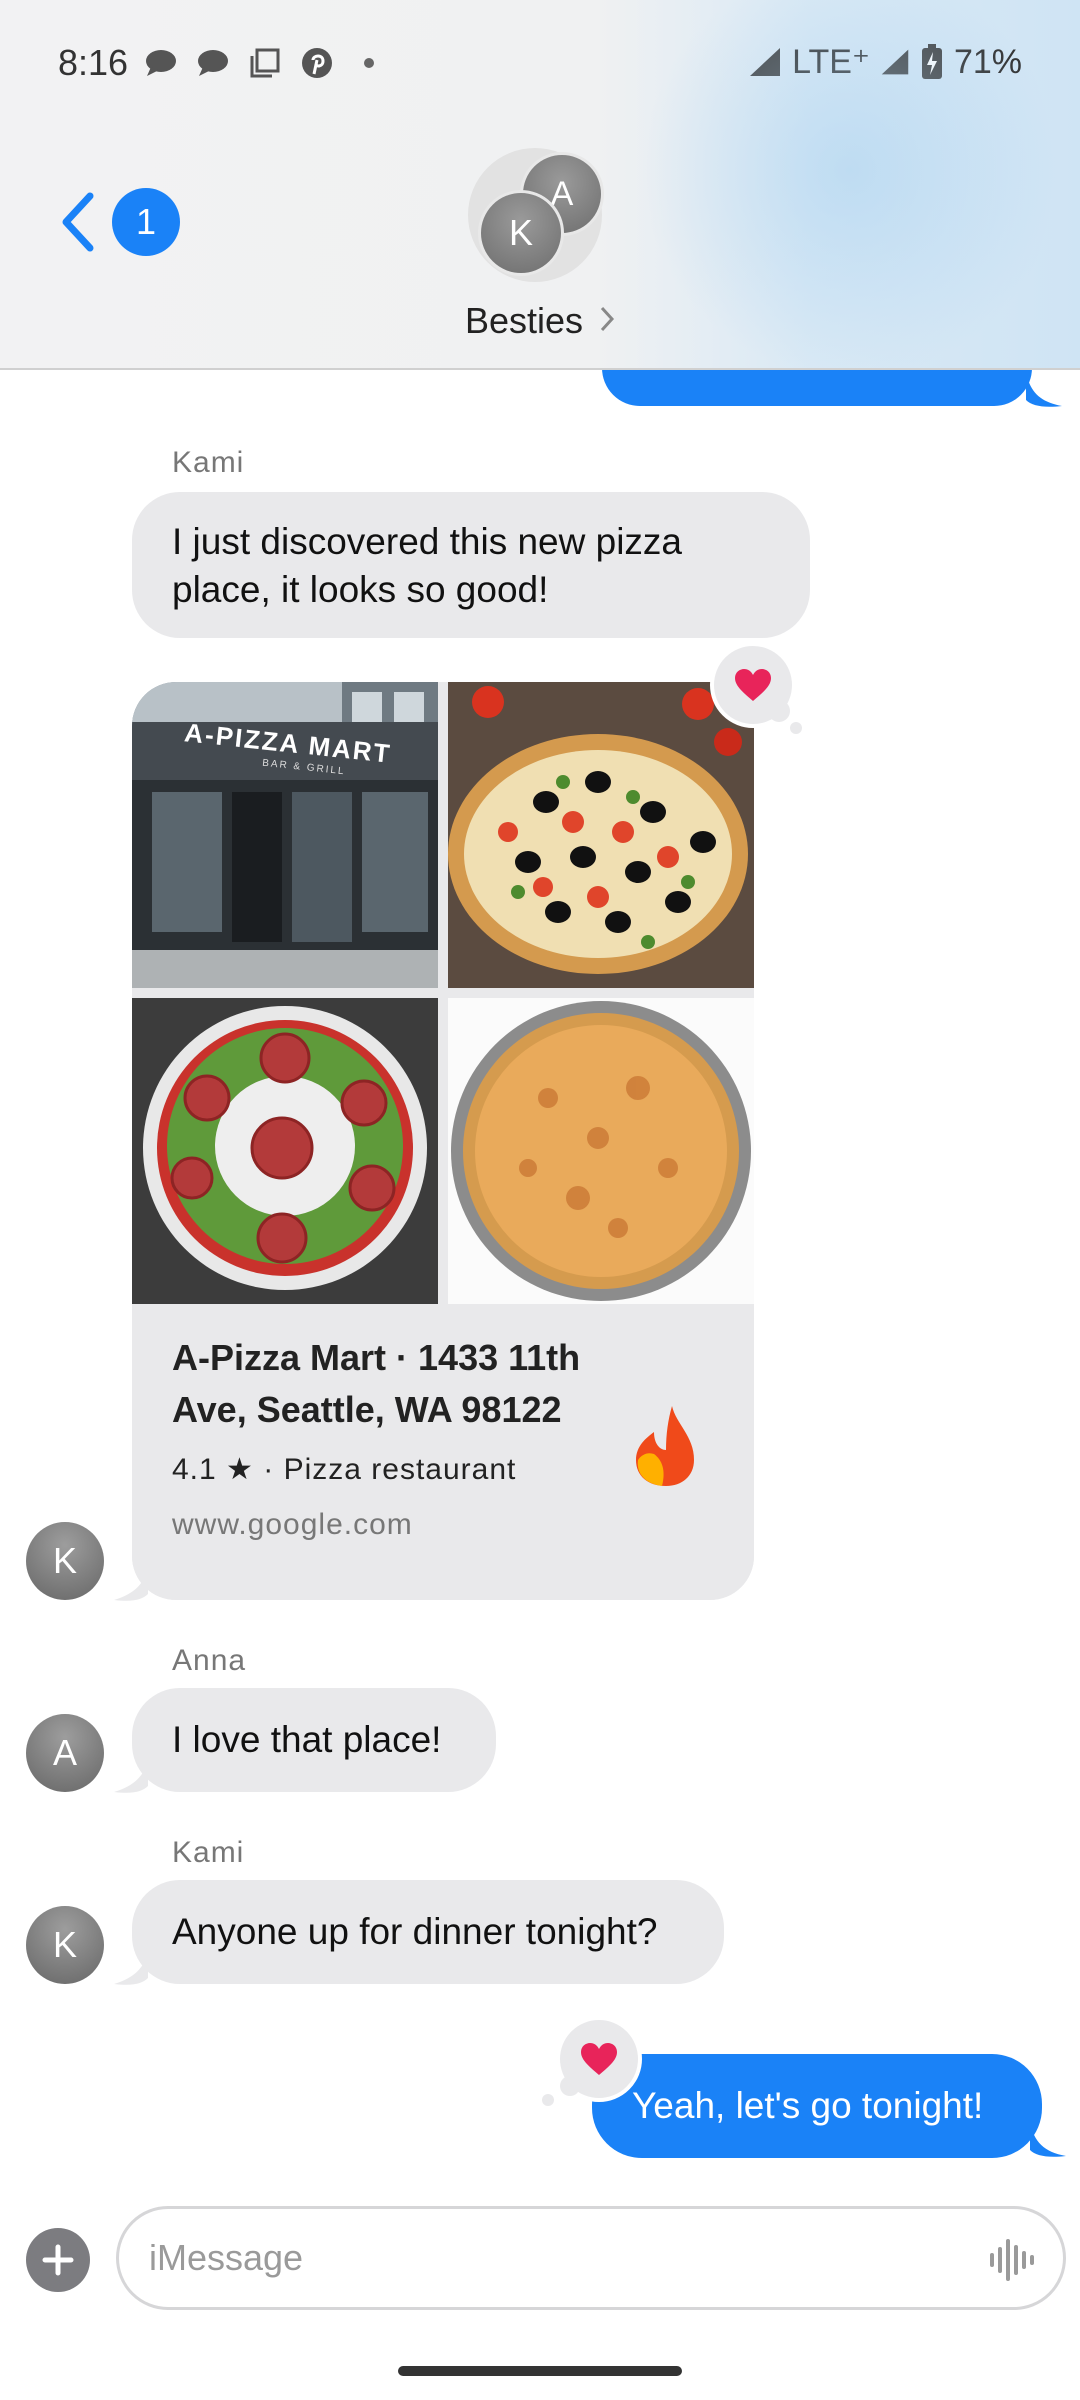  What do you see at coordinates (307, 1739) in the screenshot?
I see `message-text: I love that place!` at bounding box center [307, 1739].